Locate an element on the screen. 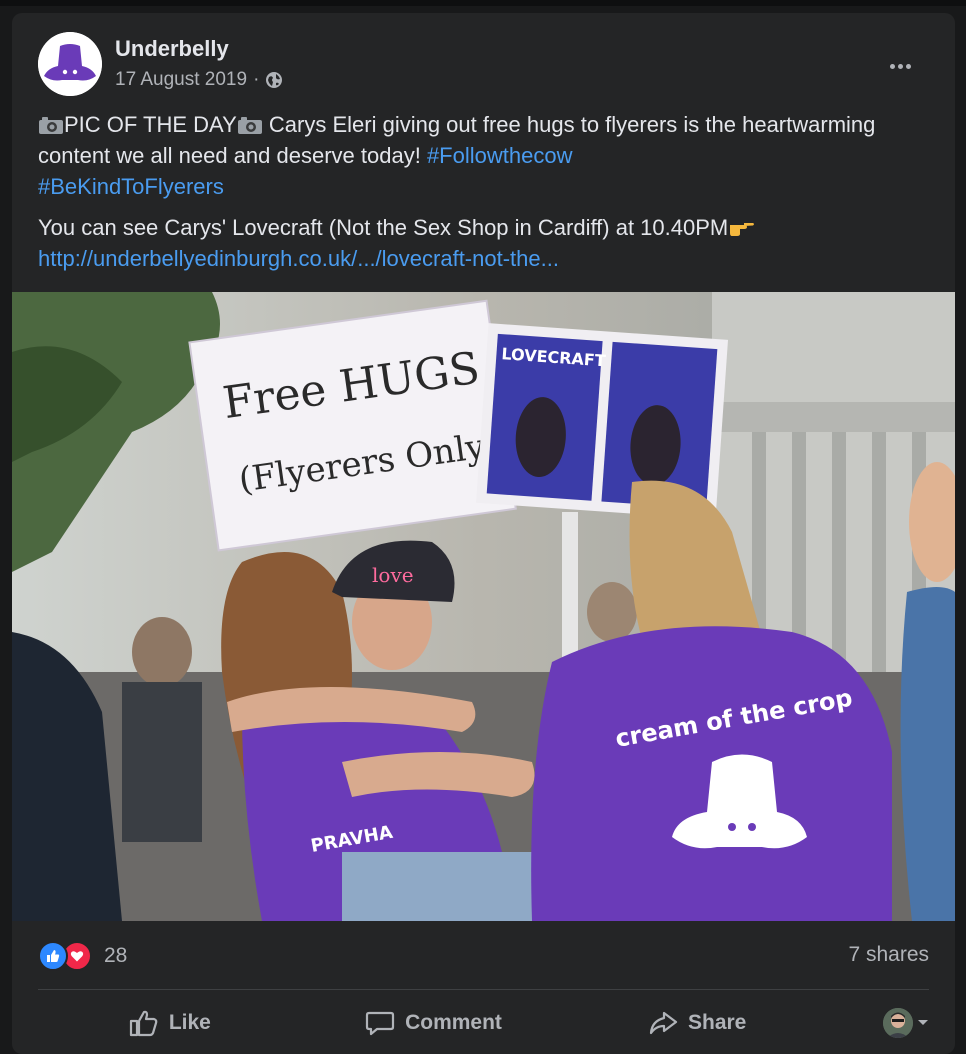 Image resolution: width=966 pixels, height=1054 pixels. page-name: Underbelly is located at coordinates (172, 49).